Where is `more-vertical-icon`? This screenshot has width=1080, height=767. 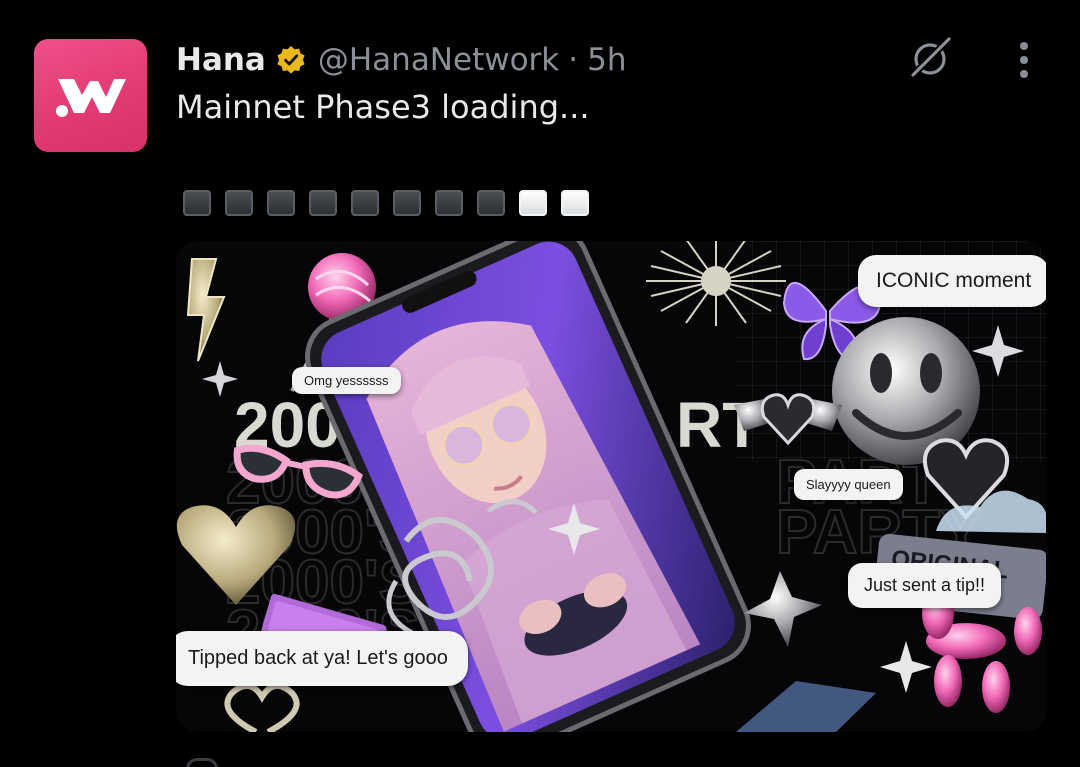 more-vertical-icon is located at coordinates (1024, 60).